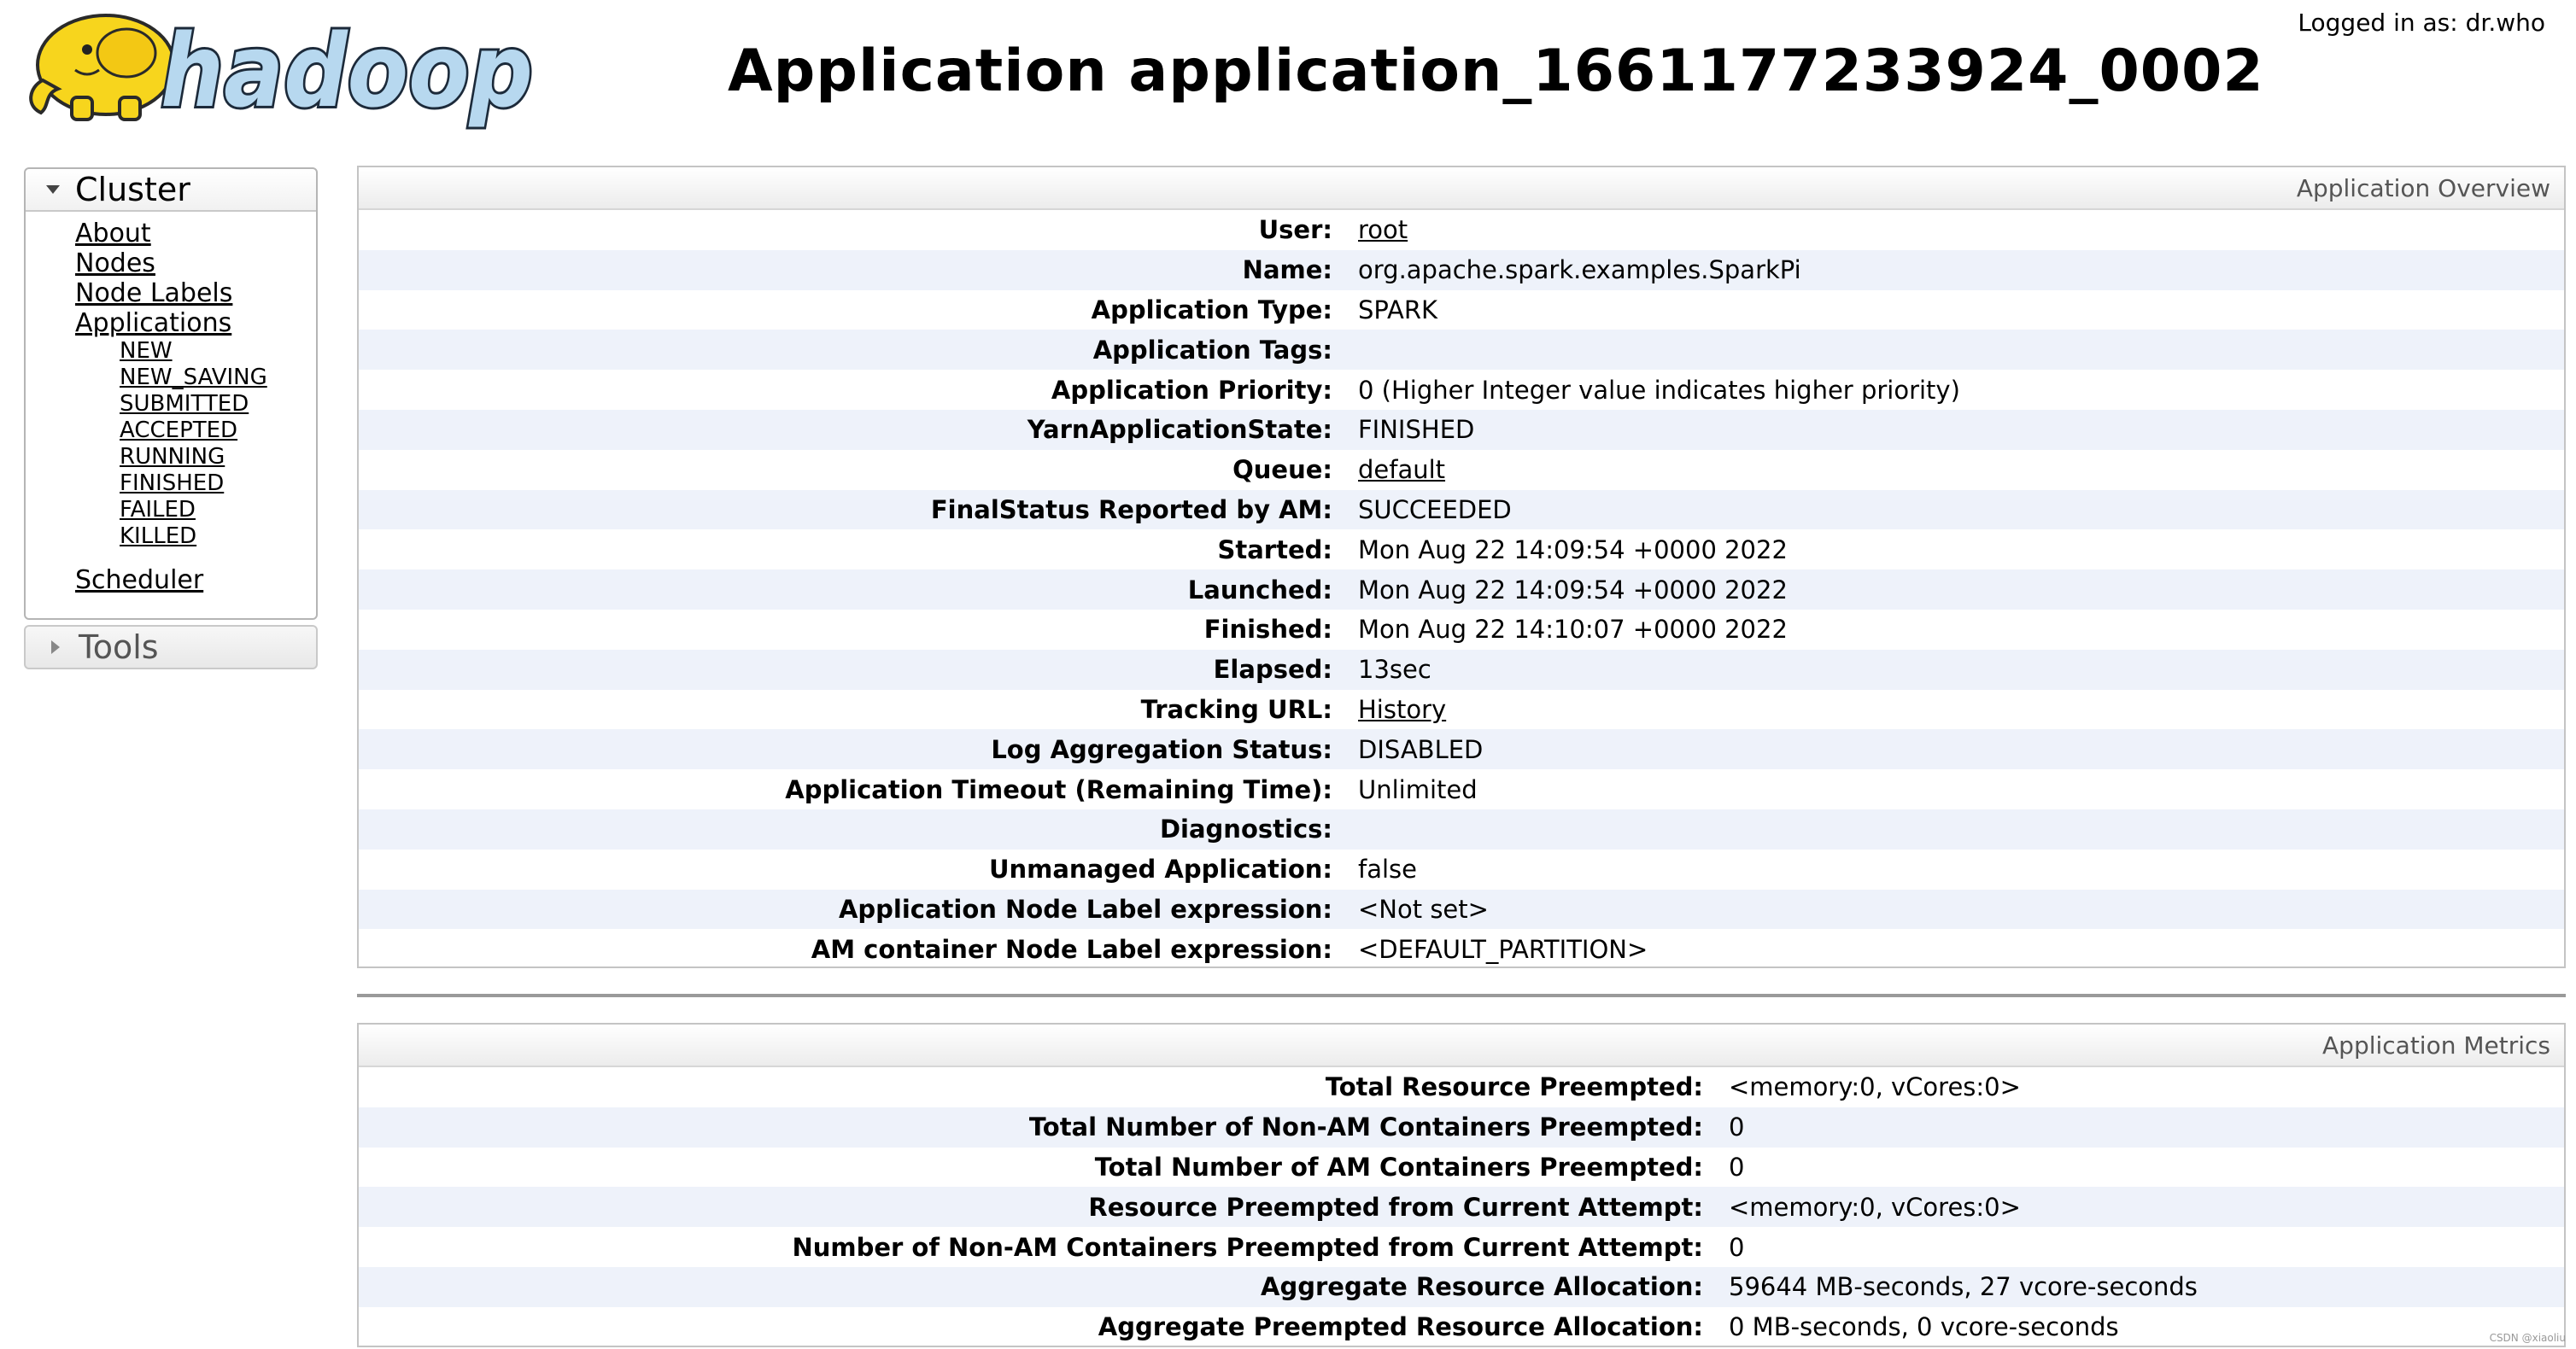 The image size is (2576, 1349). Describe the element at coordinates (1402, 709) in the screenshot. I see `field-value-link: History` at that location.